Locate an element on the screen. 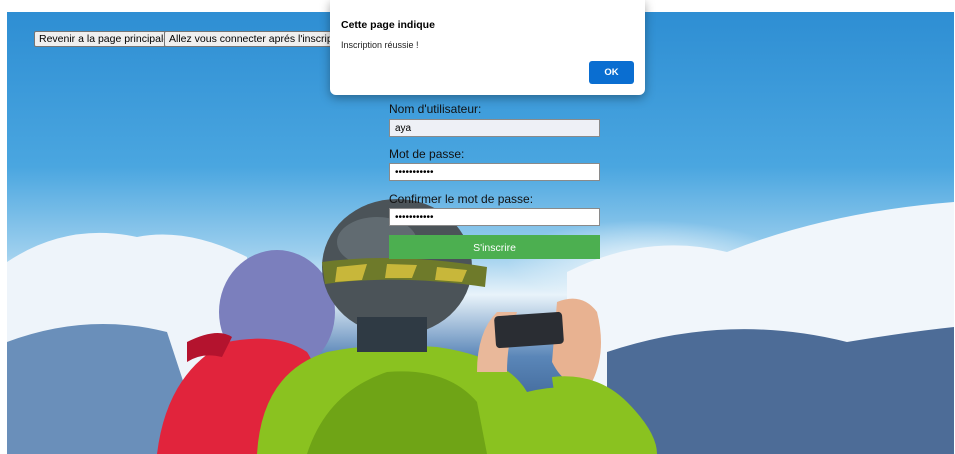  confirm-password-label: Confirmer le mot de passe: is located at coordinates (461, 199).